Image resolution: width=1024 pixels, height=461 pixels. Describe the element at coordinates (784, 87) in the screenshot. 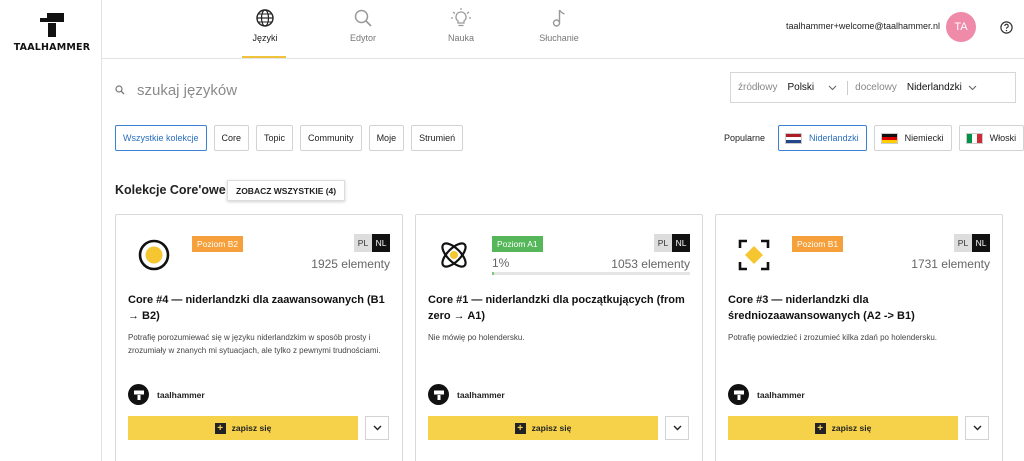

I see `source-language-select: źródłowy Polski` at that location.